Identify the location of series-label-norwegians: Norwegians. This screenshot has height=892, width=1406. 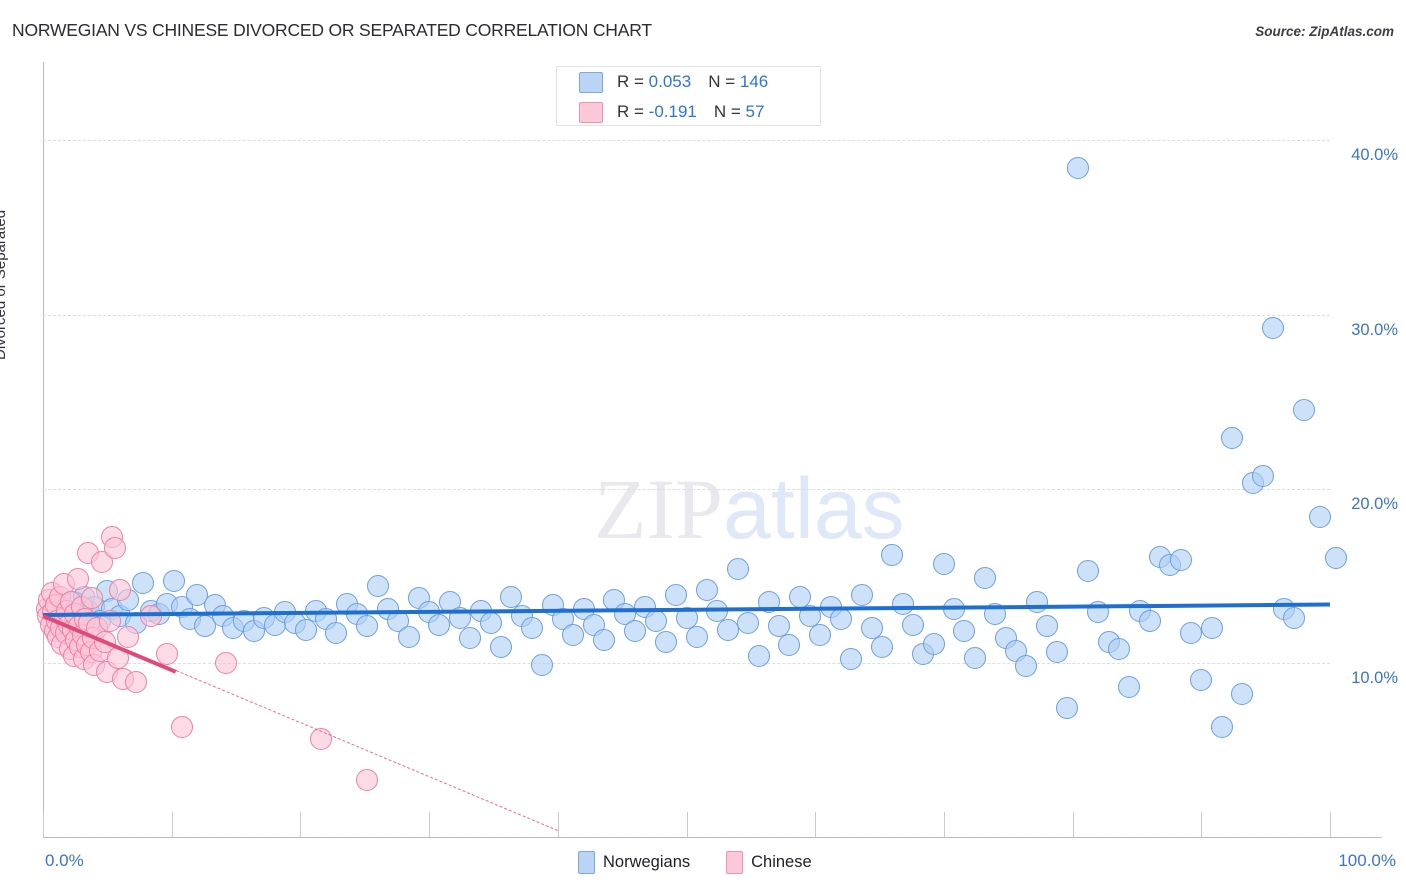
(646, 862).